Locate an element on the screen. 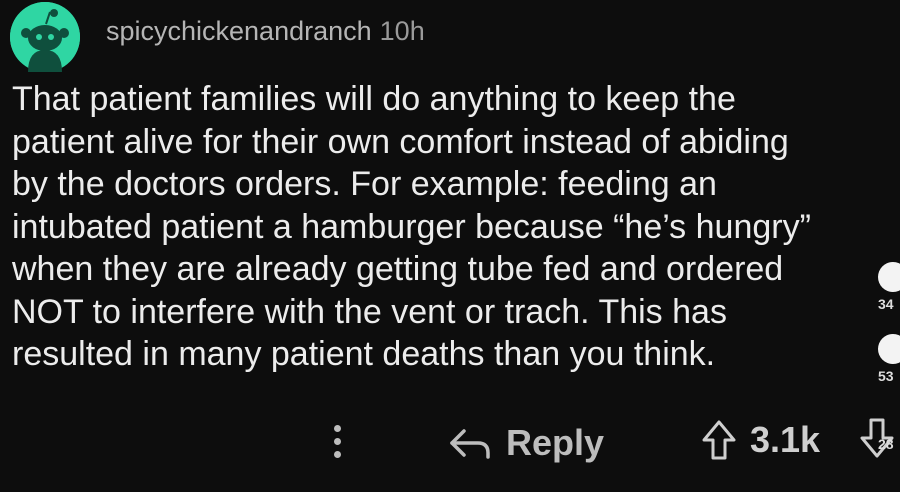  comment-bubble-icon is located at coordinates (889, 349).